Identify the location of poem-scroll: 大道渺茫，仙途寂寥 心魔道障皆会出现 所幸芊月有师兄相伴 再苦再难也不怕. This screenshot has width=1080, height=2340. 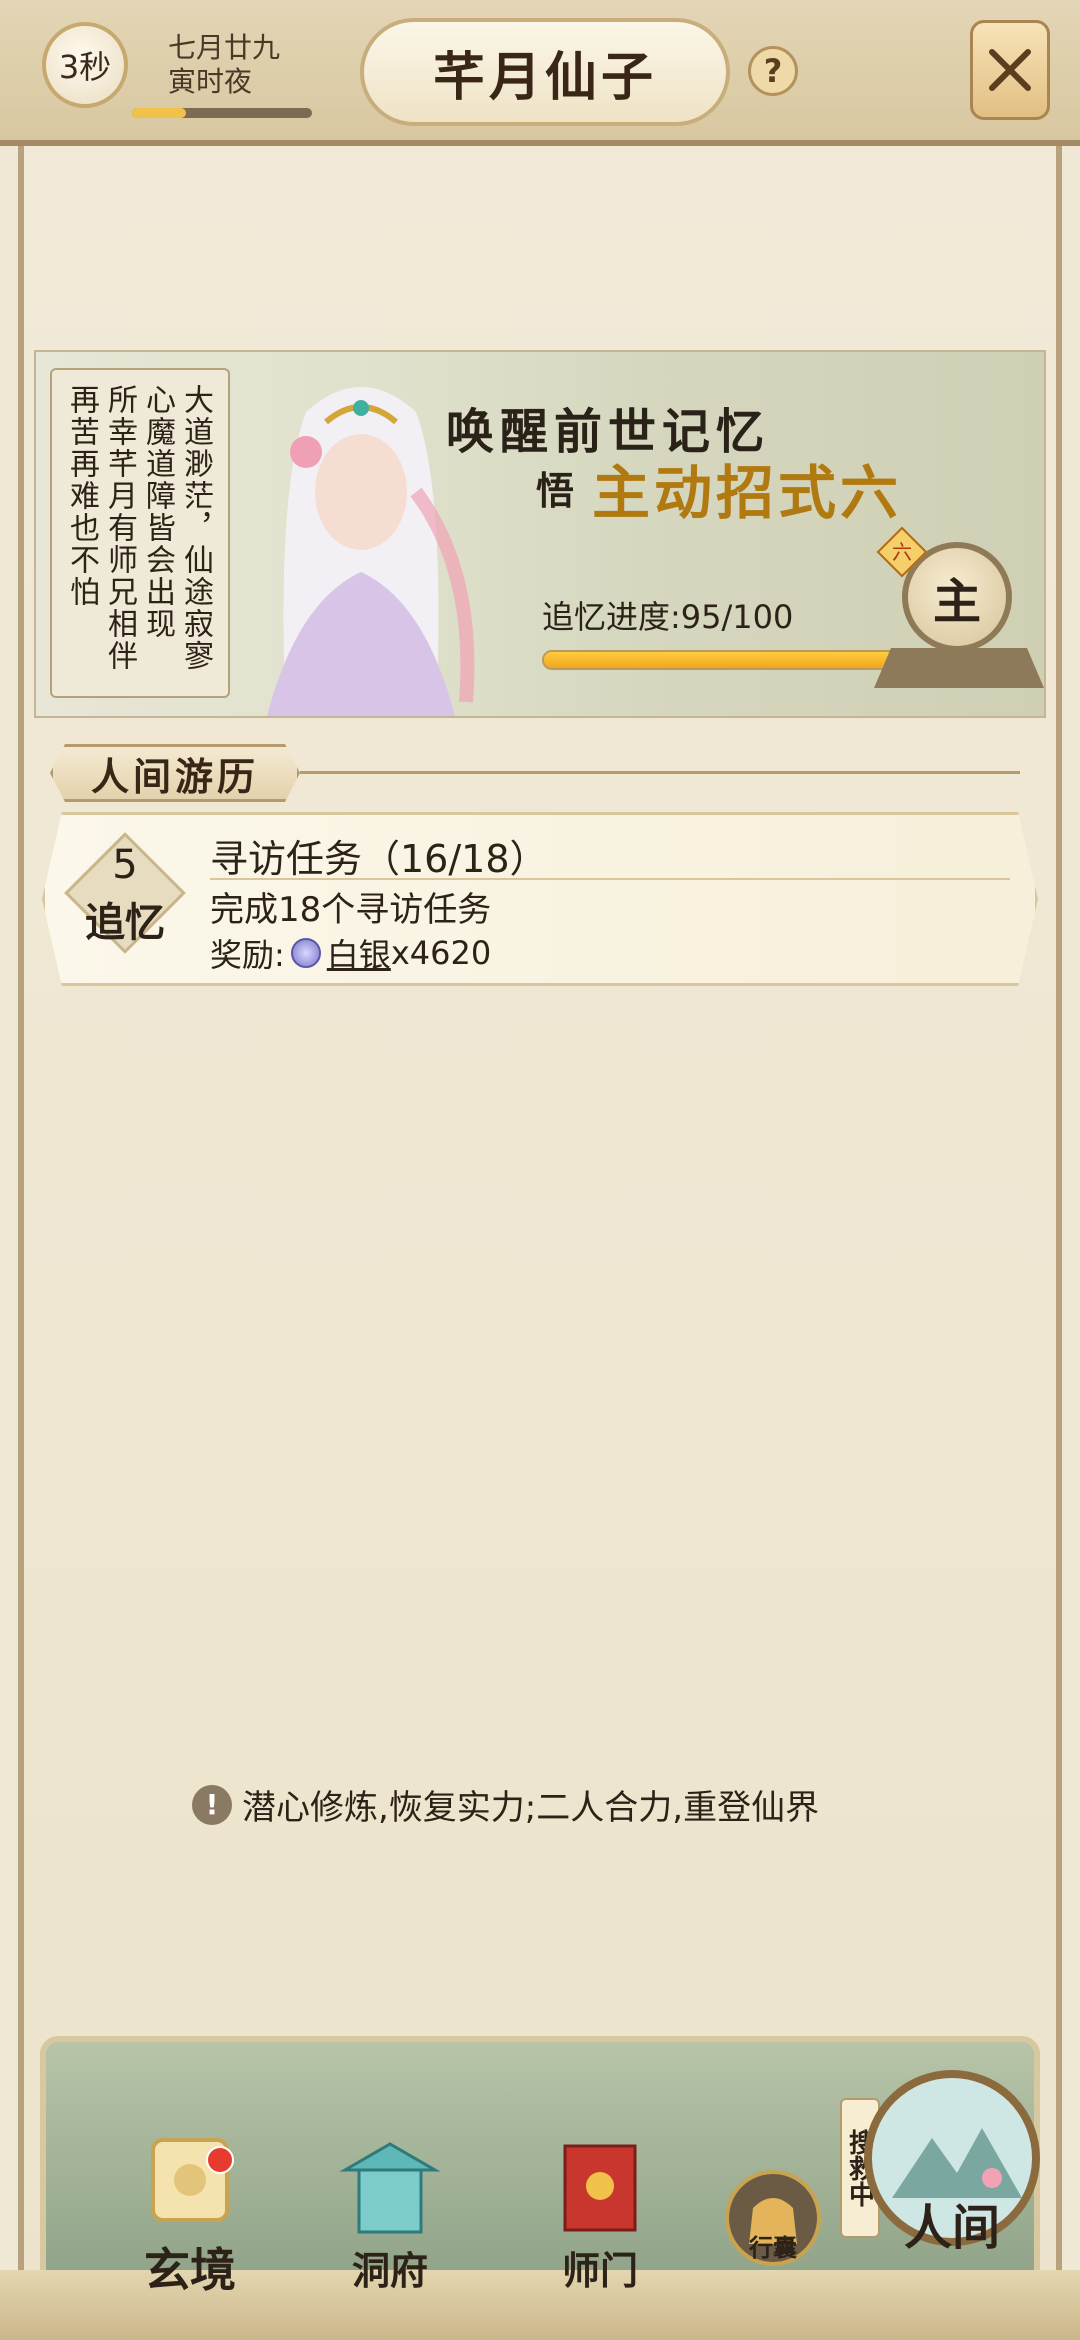
(140, 533).